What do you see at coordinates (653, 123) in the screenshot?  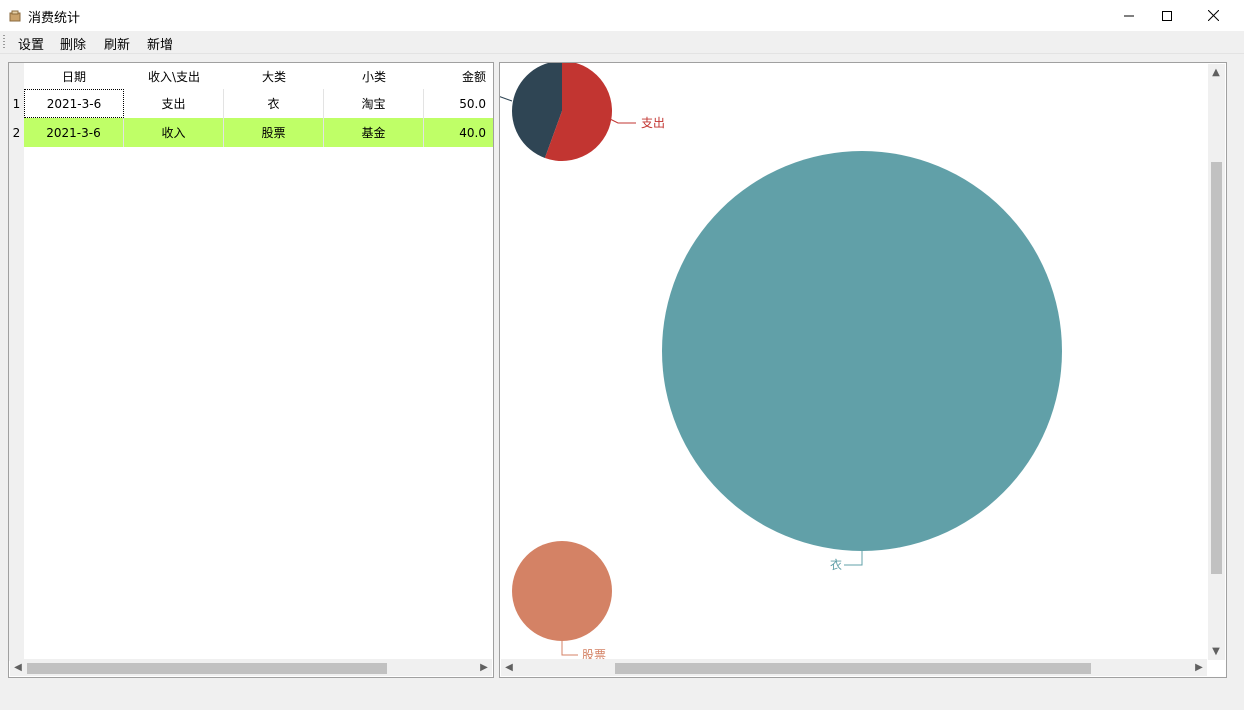 I see `pie-top-label: 支出` at bounding box center [653, 123].